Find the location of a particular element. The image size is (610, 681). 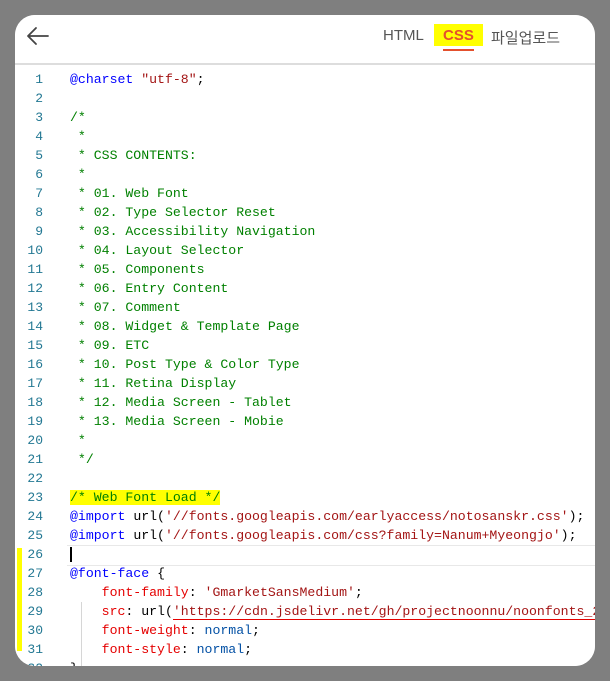

code-text: * 05. Components is located at coordinates (137, 269).